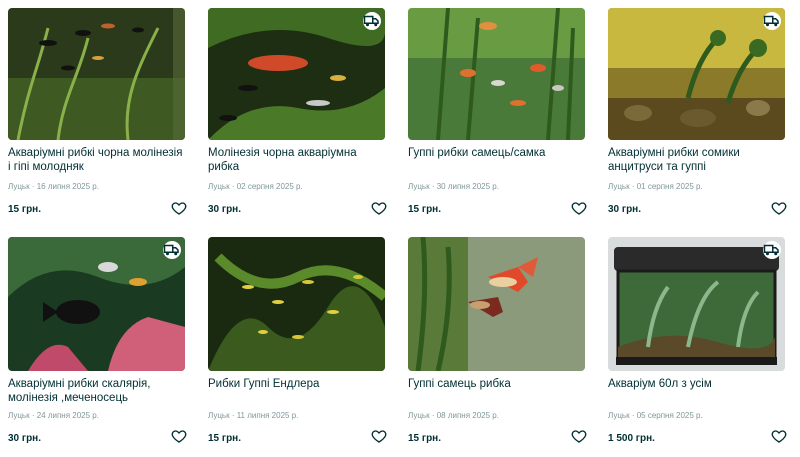 Image resolution: width=800 pixels, height=457 pixels. Describe the element at coordinates (655, 186) in the screenshot. I see `listing-location-date: Луцьк · 01 серпня 2025 р.` at that location.